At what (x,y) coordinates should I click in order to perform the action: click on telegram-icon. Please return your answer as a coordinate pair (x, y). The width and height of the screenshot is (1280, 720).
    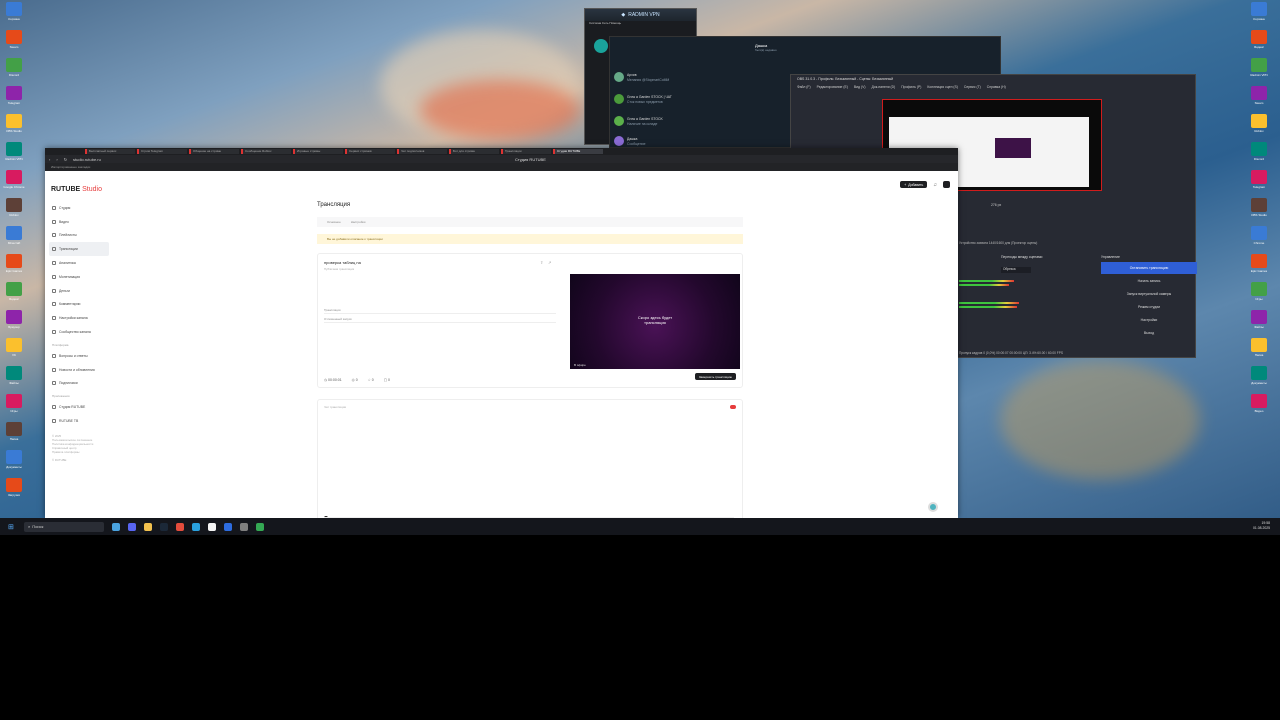
    Looking at the image, I should click on (196, 526).